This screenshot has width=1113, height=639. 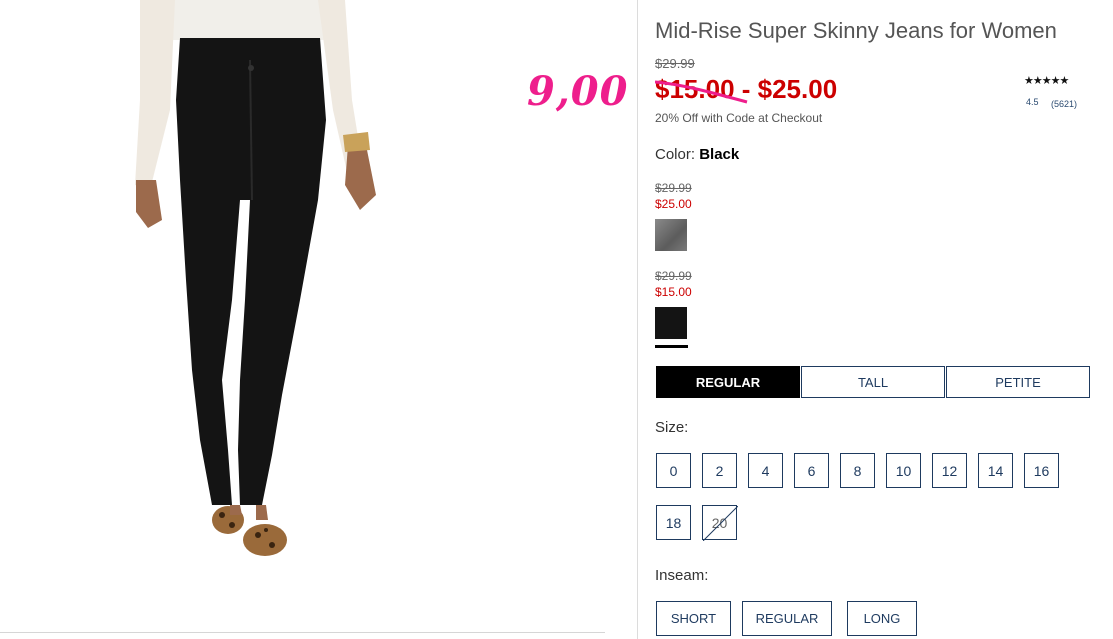 What do you see at coordinates (1064, 104) in the screenshot?
I see `review-count-link: (5621)` at bounding box center [1064, 104].